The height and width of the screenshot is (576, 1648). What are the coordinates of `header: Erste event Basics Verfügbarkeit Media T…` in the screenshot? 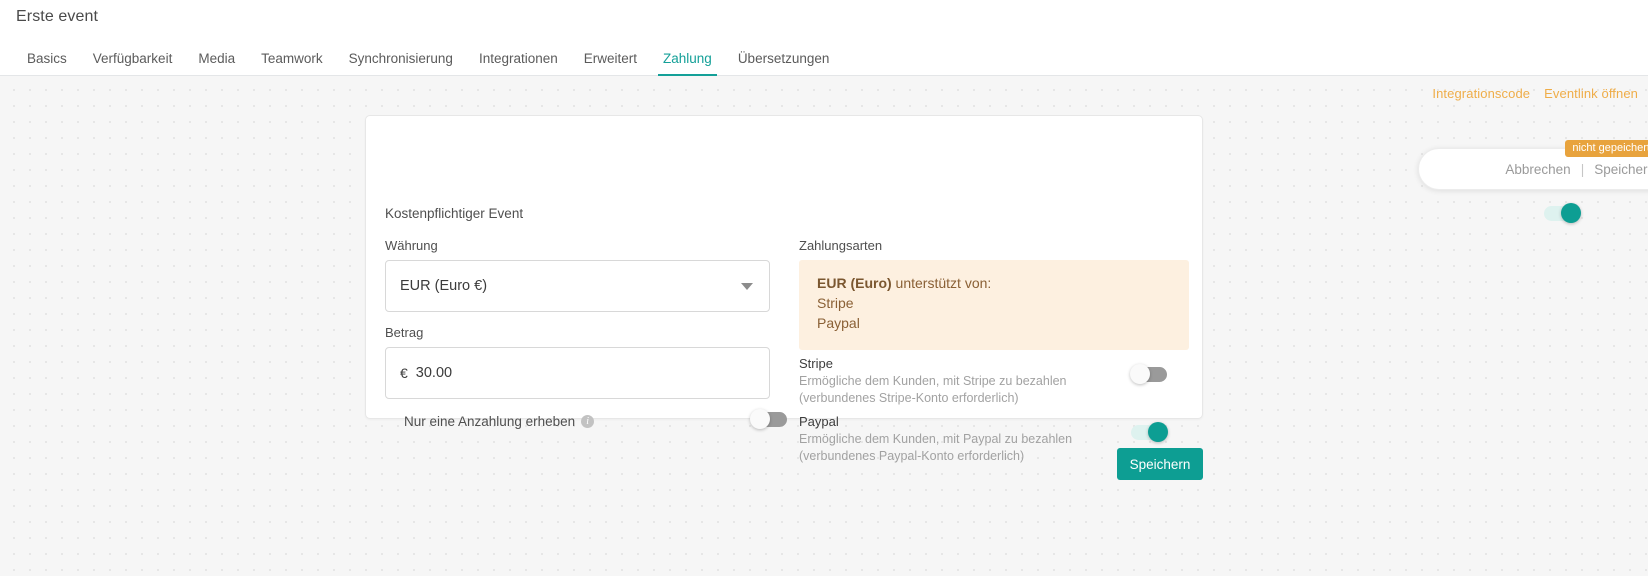 It's located at (824, 38).